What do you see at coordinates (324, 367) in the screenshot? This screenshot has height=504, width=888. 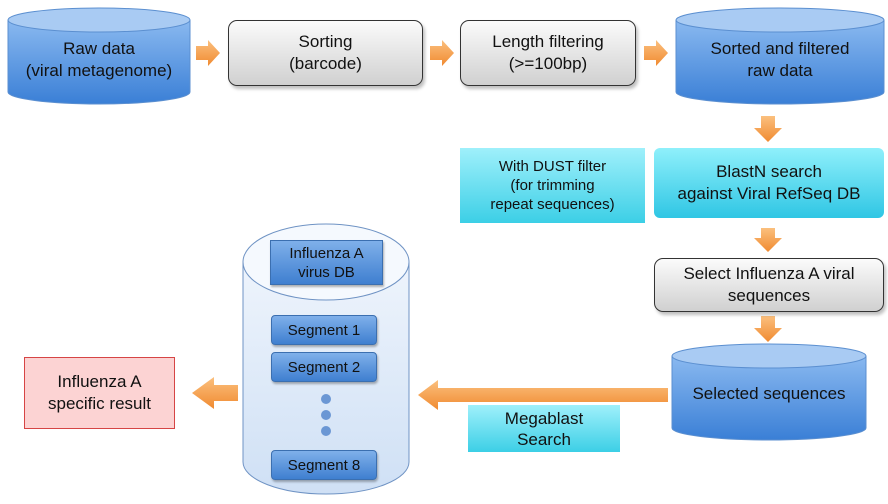 I see `segment-2: Segment 2` at bounding box center [324, 367].